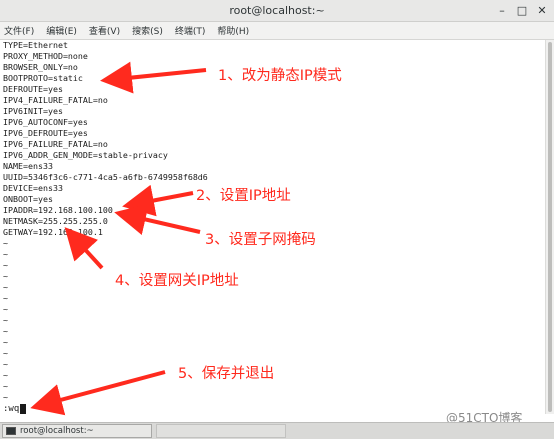  Describe the element at coordinates (58, 210) in the screenshot. I see `config-line-ipaddr: IPADDR=192.168.100.100` at that location.